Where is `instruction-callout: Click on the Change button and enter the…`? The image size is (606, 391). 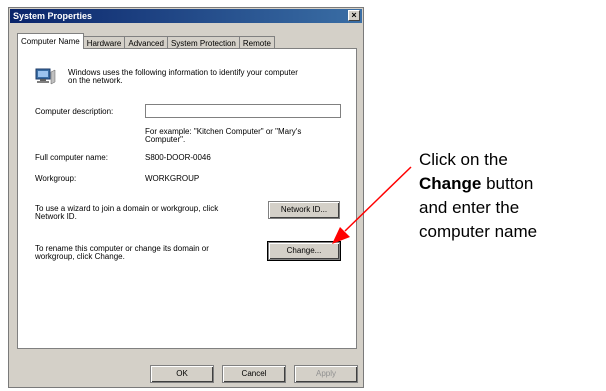 instruction-callout: Click on the Change button and enter the… is located at coordinates (512, 196).